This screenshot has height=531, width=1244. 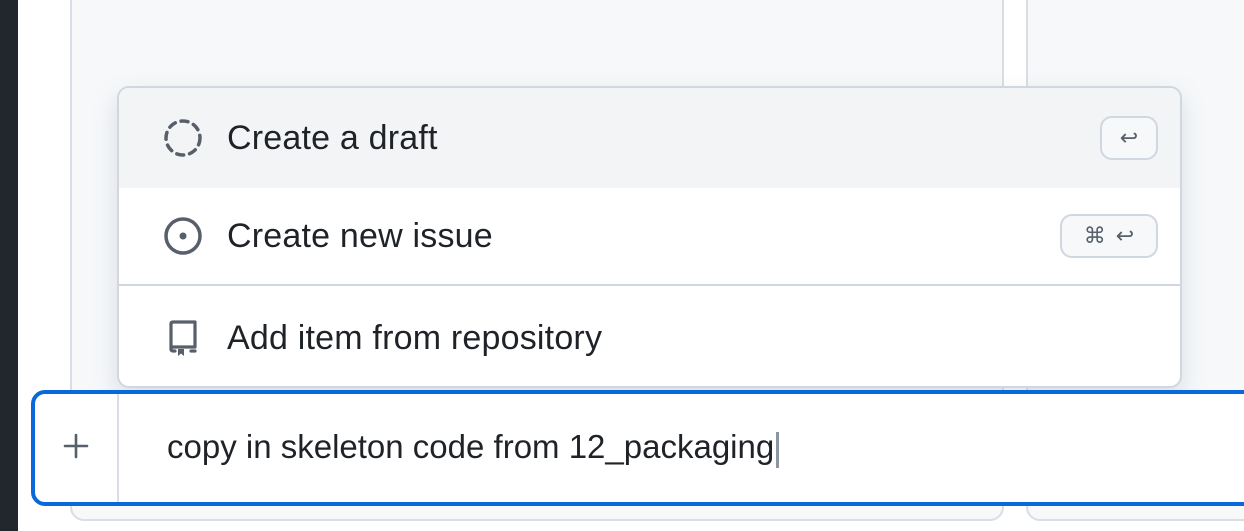 I want to click on cmd-enter-shortcut-badge: ⌘ ↩, so click(x=1109, y=236).